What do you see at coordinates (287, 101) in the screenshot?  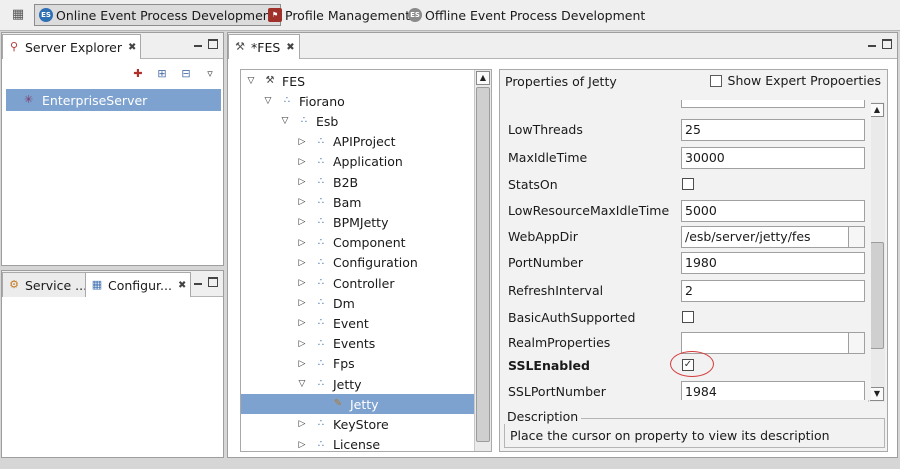 I see `node-icon: ∴` at bounding box center [287, 101].